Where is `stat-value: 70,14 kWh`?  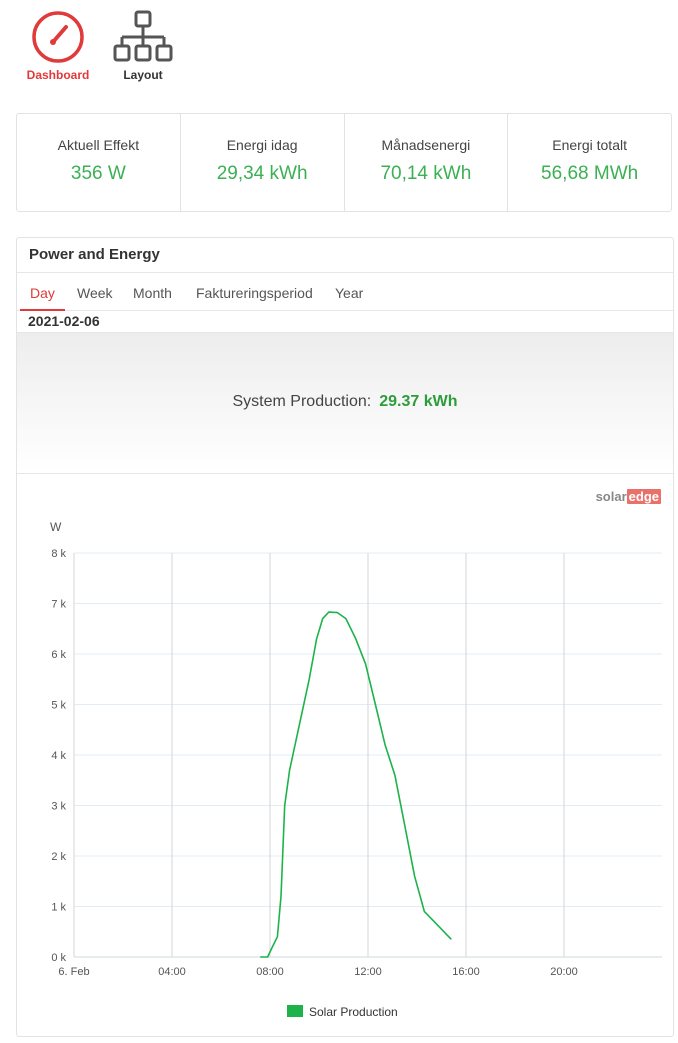
stat-value: 70,14 kWh is located at coordinates (426, 173).